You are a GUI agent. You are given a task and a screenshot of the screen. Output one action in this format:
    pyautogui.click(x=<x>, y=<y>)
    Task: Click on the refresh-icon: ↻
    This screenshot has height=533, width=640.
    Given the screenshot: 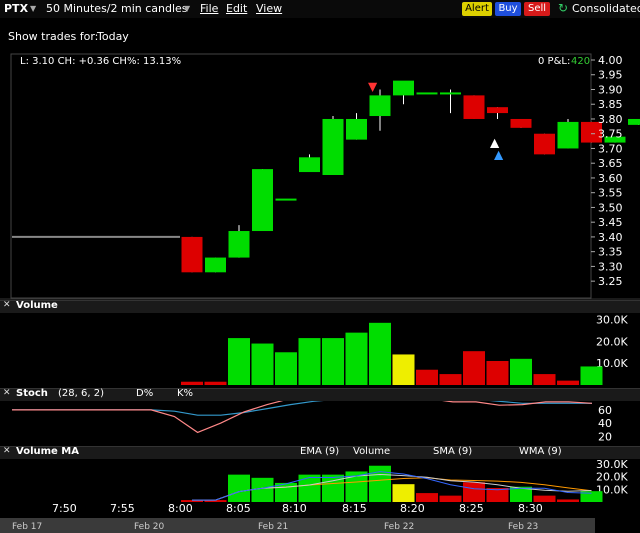 What is the action you would take?
    pyautogui.click(x=563, y=8)
    